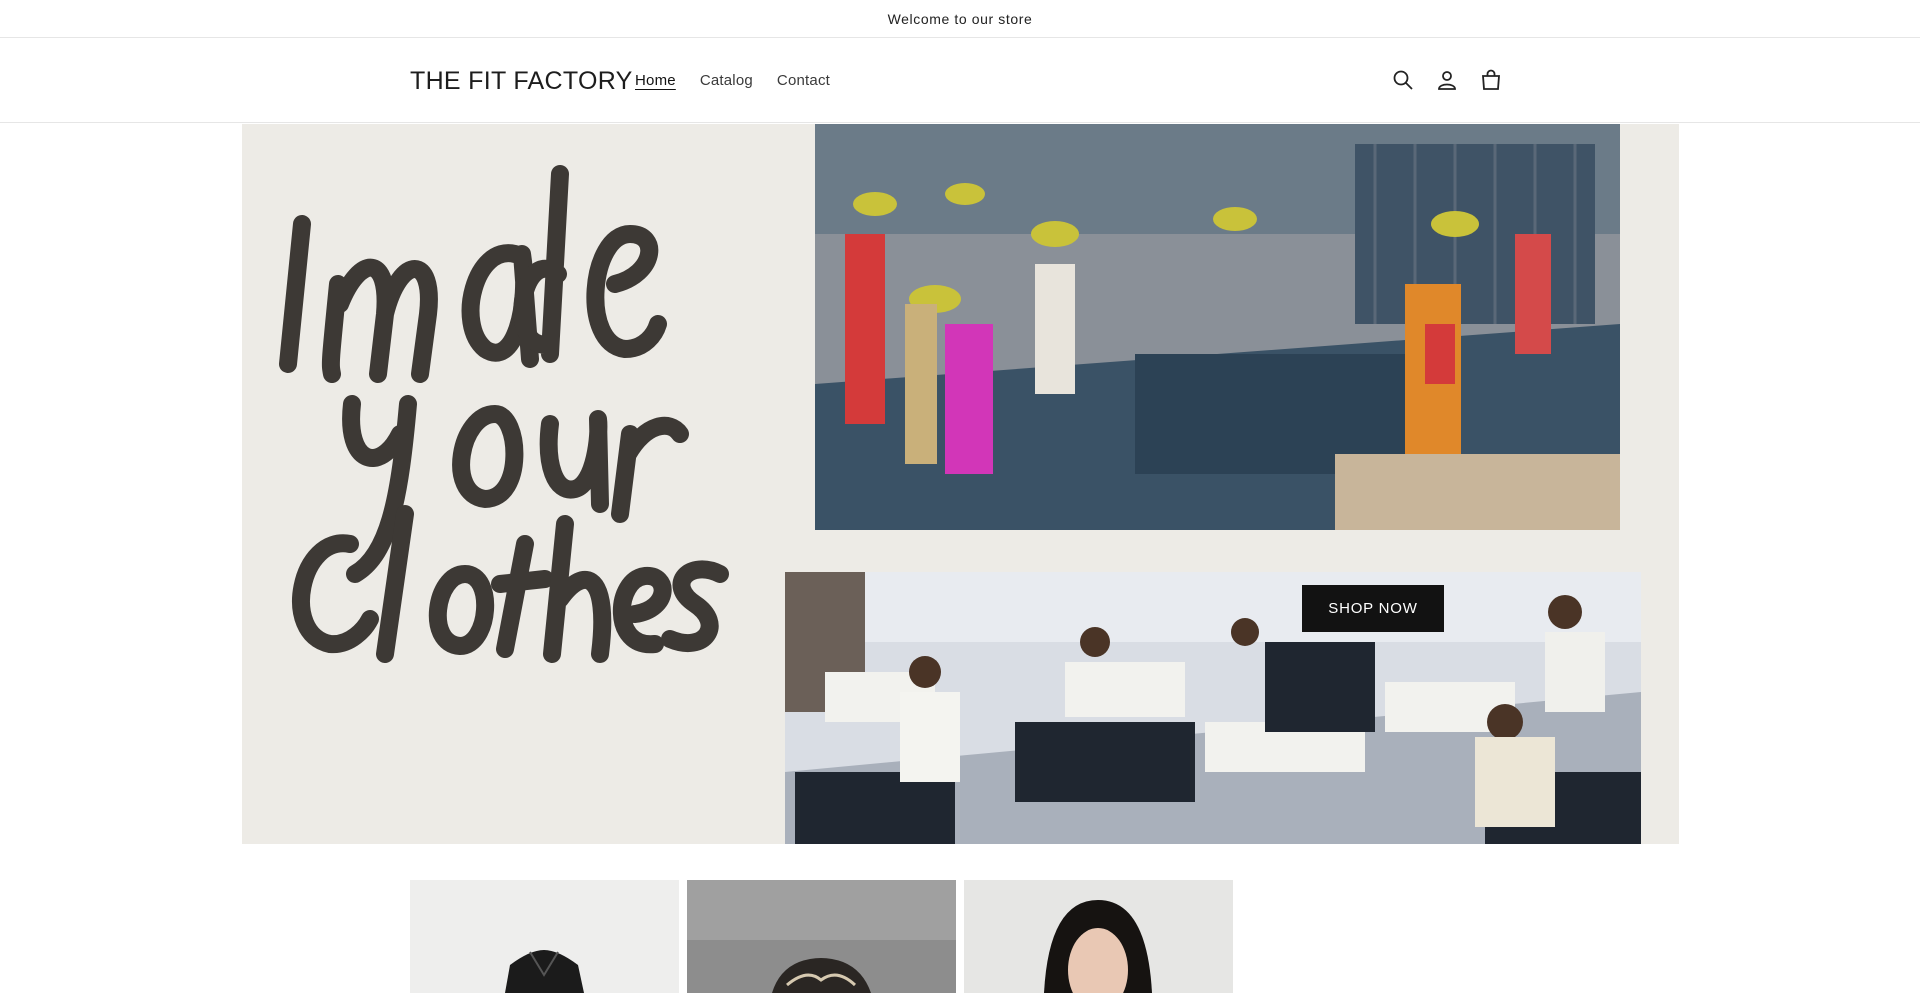  I want to click on account-icon, so click(1447, 80).